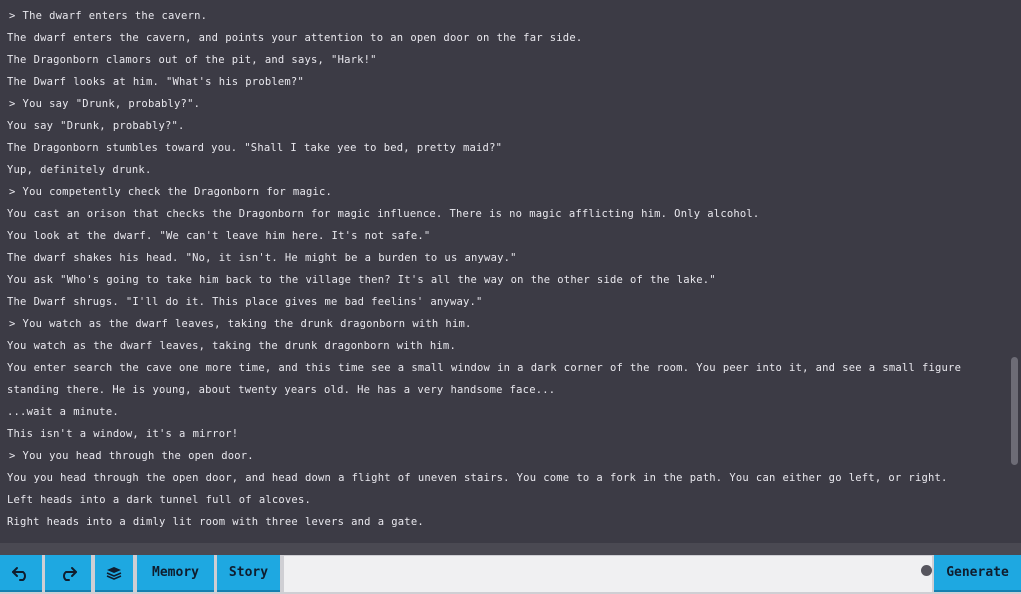 This screenshot has width=1021, height=594. What do you see at coordinates (96, 126) in the screenshot?
I see `story-text-line: You say "Drunk, probably?".` at bounding box center [96, 126].